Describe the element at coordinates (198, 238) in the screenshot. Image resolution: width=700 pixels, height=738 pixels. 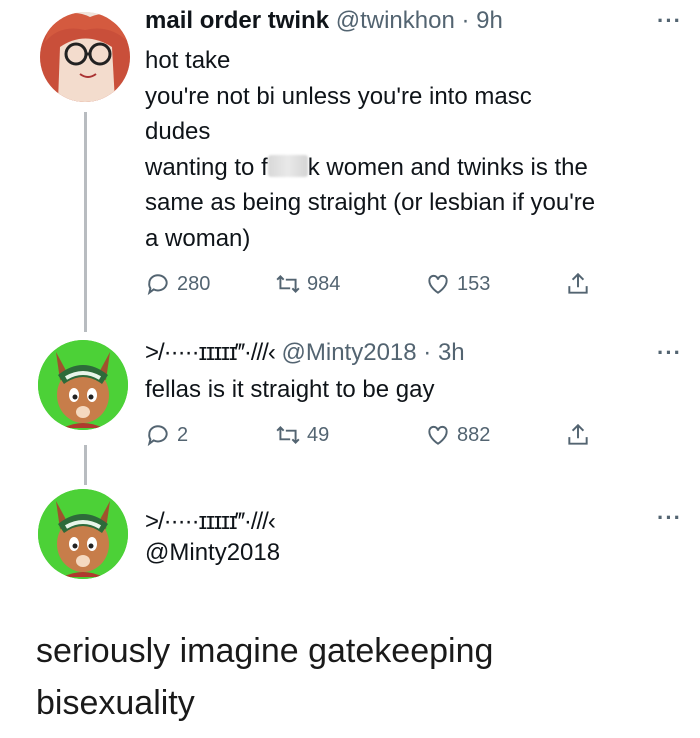
I see `tweet-text-line: a woman)` at that location.